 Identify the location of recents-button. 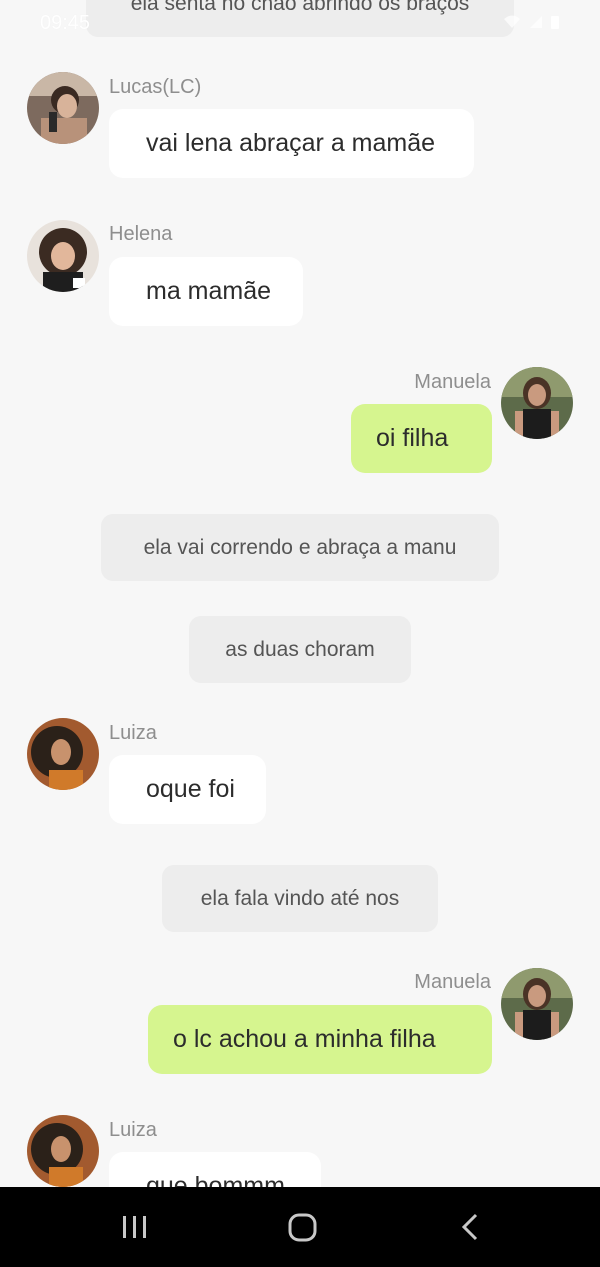
(135, 1227).